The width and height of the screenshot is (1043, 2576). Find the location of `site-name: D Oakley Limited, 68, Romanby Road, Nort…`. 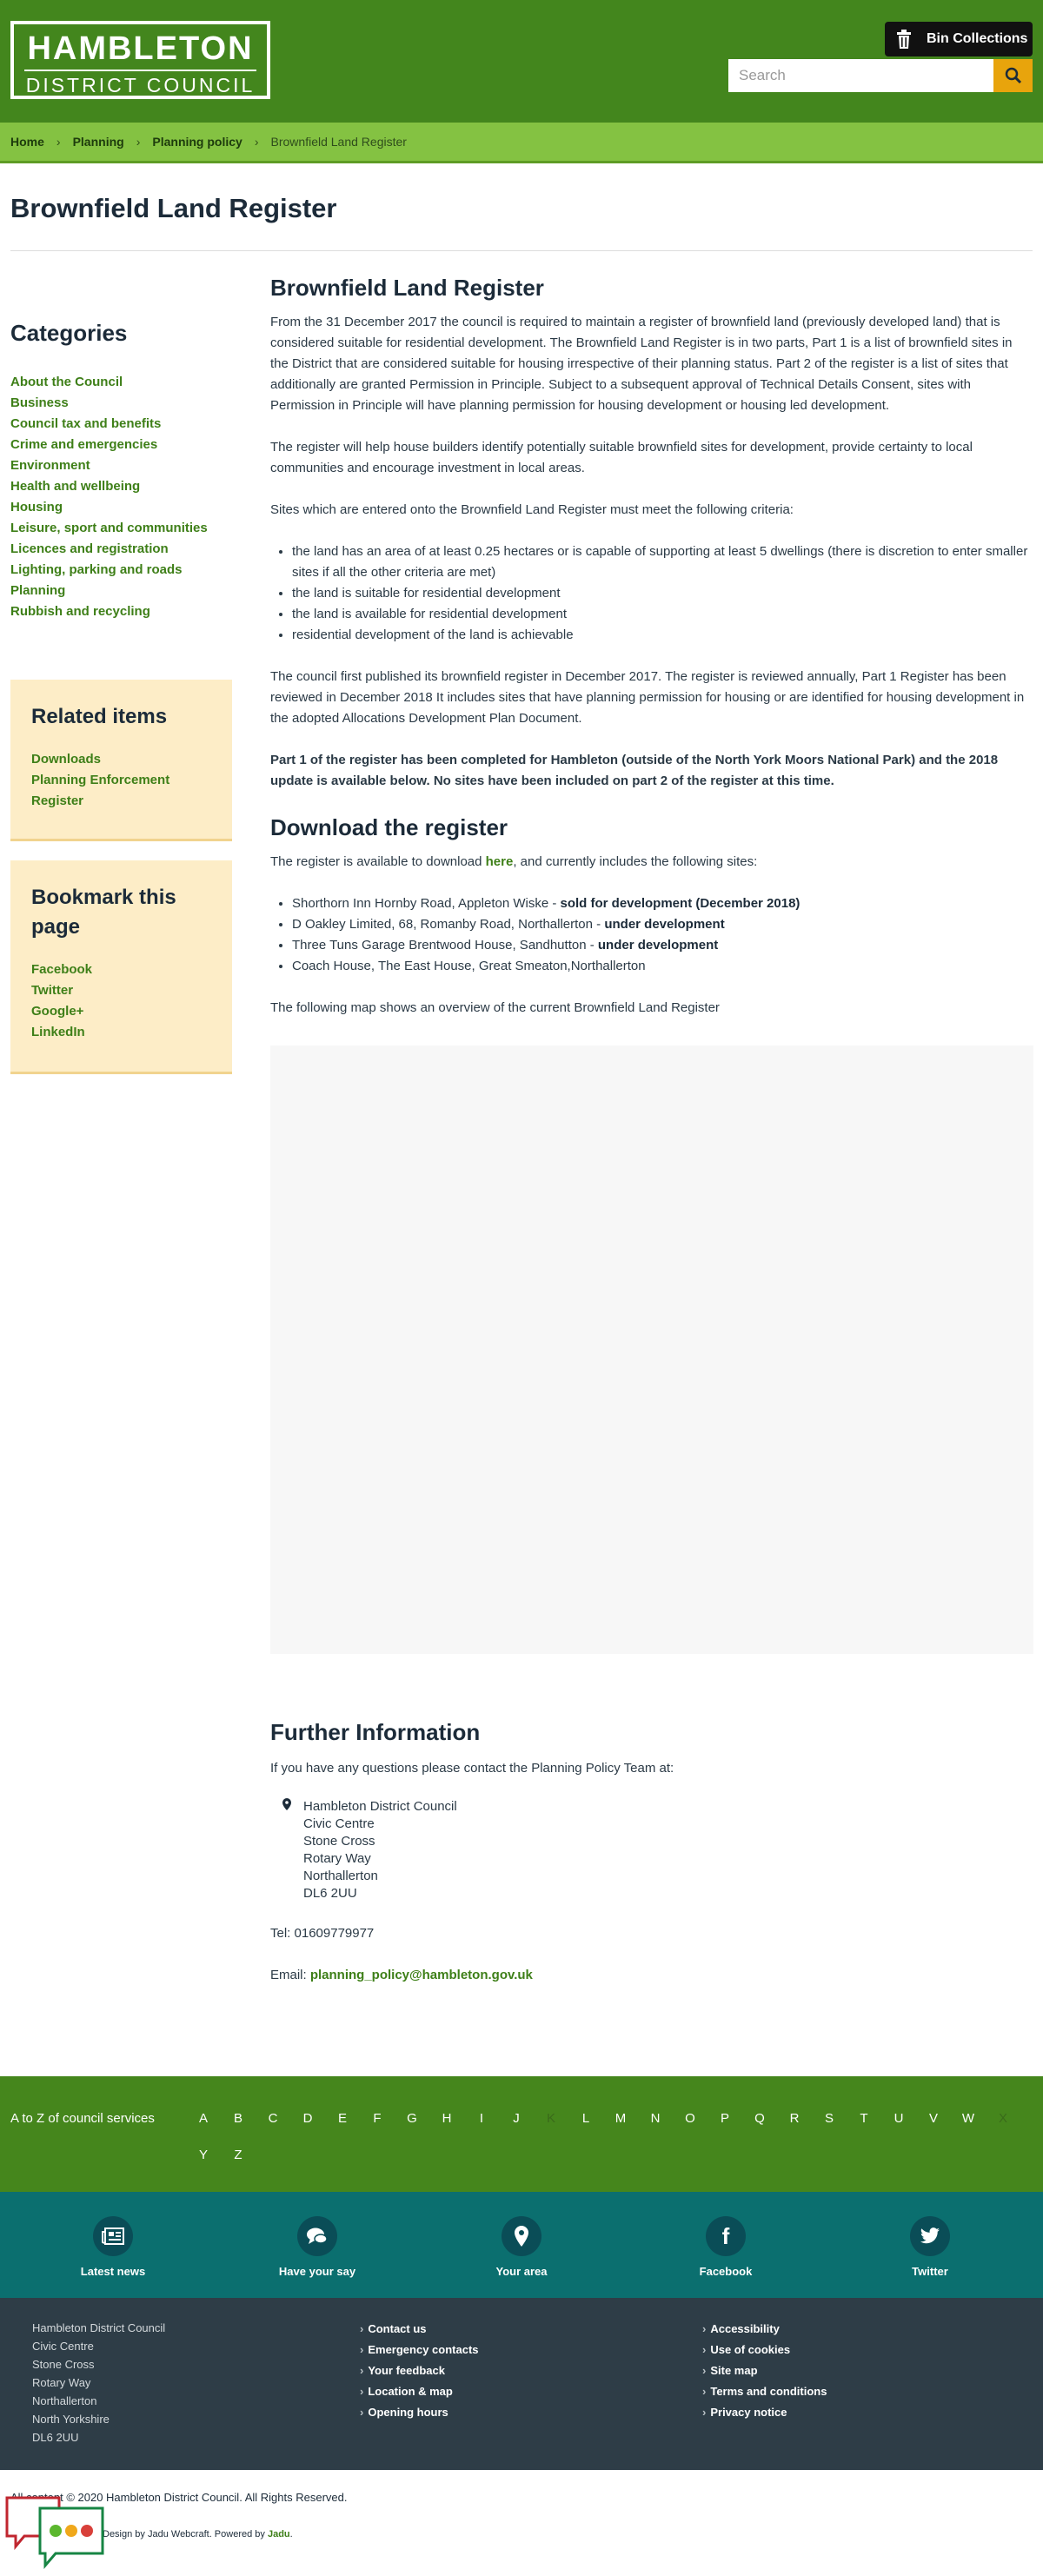

site-name: D Oakley Limited, 68, Romanby Road, Nort… is located at coordinates (448, 925).